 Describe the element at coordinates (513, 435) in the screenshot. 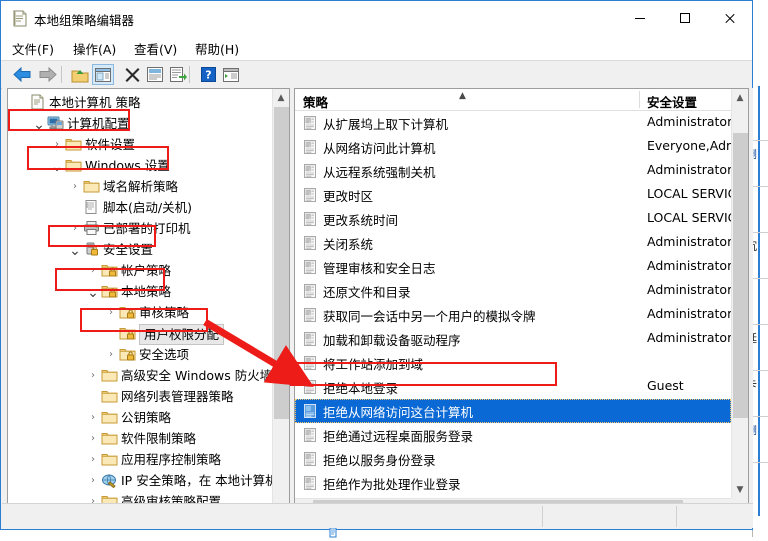

I see `policy-row-13: 拒绝通过远程桌面服务登录` at that location.